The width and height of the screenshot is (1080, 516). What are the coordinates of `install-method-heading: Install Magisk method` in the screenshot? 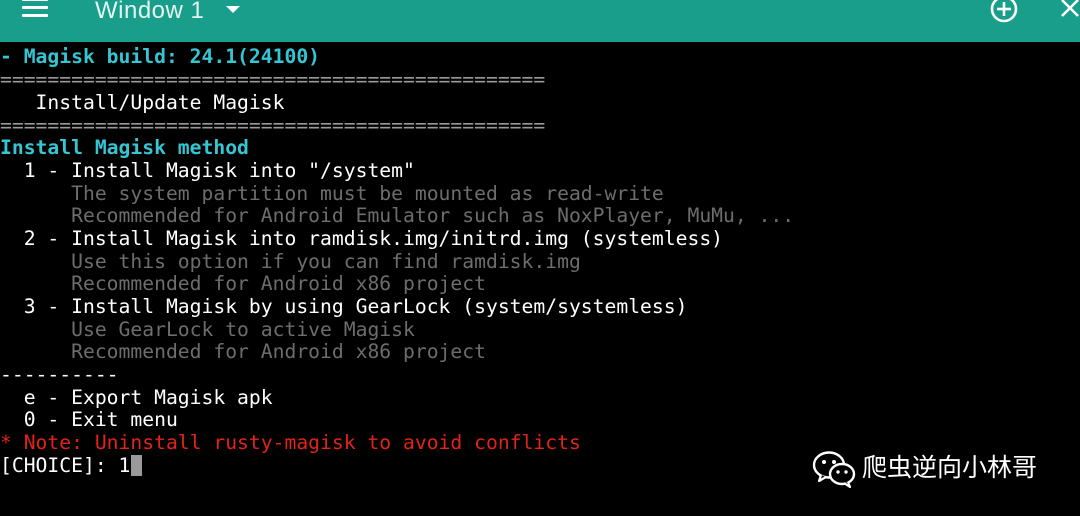 It's located at (124, 147).